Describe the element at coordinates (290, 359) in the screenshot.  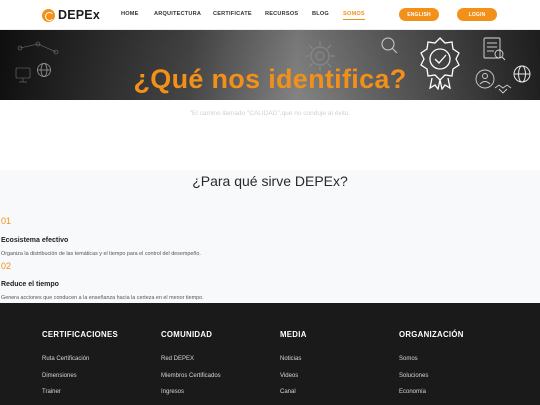
I see `footer-link: Noticias` at that location.